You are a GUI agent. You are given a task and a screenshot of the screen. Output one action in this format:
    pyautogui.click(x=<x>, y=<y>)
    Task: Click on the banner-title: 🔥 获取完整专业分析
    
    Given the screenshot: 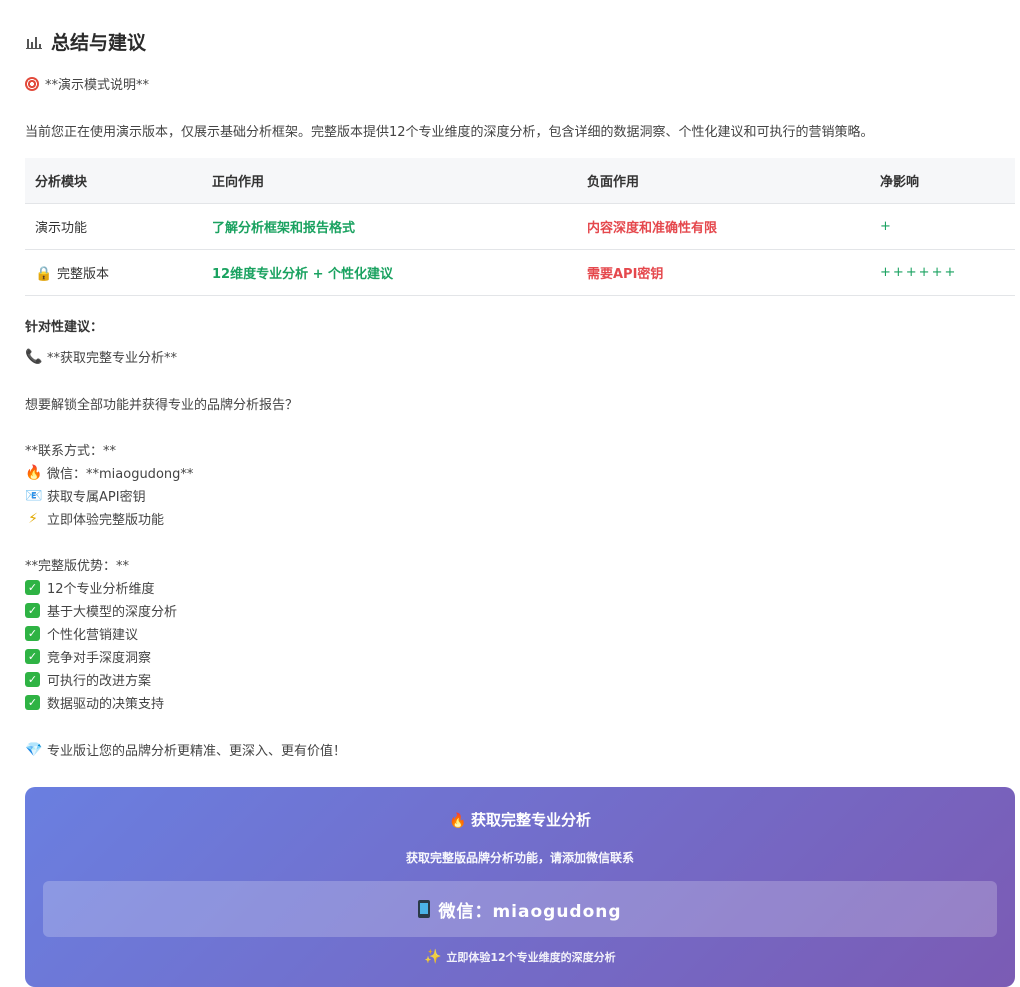 What is the action you would take?
    pyautogui.click(x=520, y=819)
    